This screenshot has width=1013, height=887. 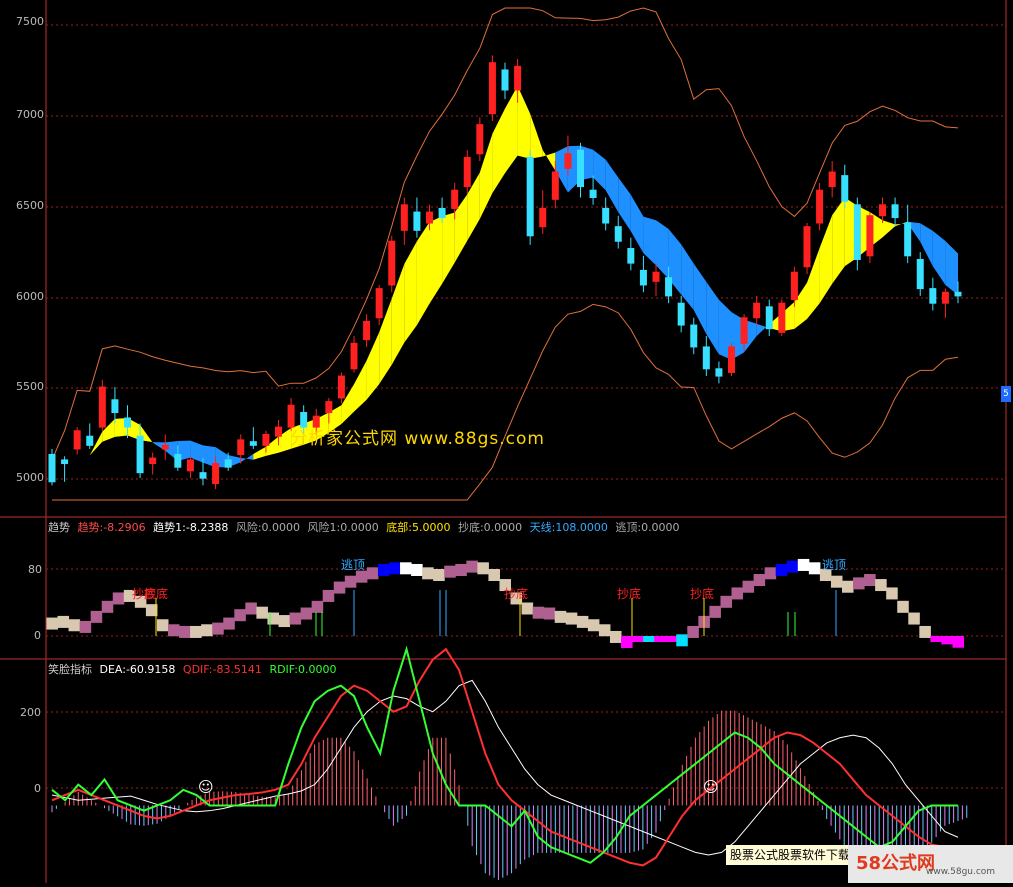 I want to click on legend-risk1: 风险1:0.0000, so click(x=343, y=527).